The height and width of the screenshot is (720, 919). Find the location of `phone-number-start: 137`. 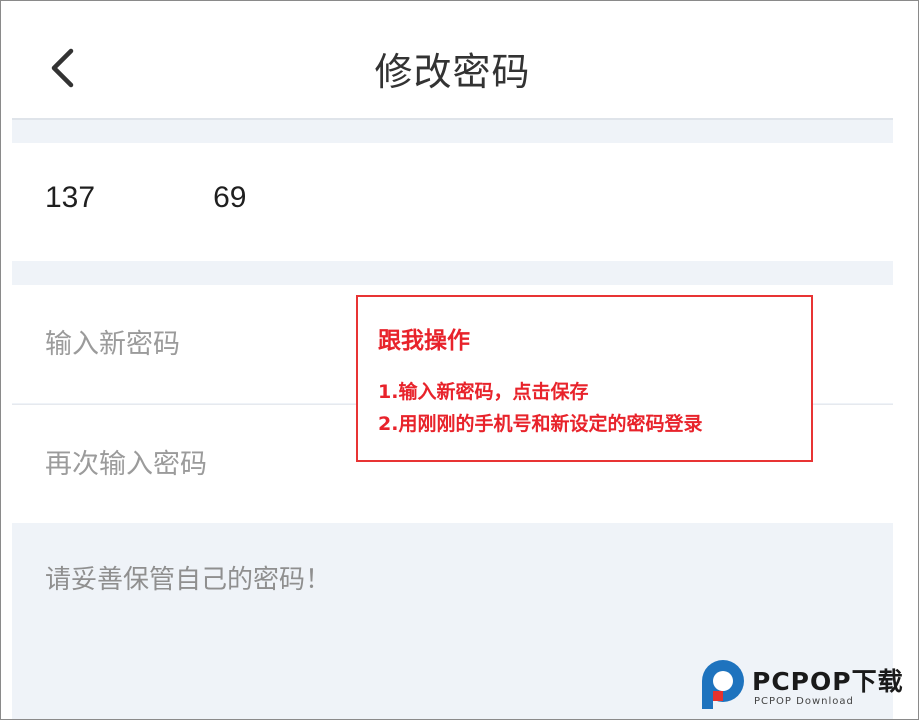

phone-number-start: 137 is located at coordinates (70, 197).